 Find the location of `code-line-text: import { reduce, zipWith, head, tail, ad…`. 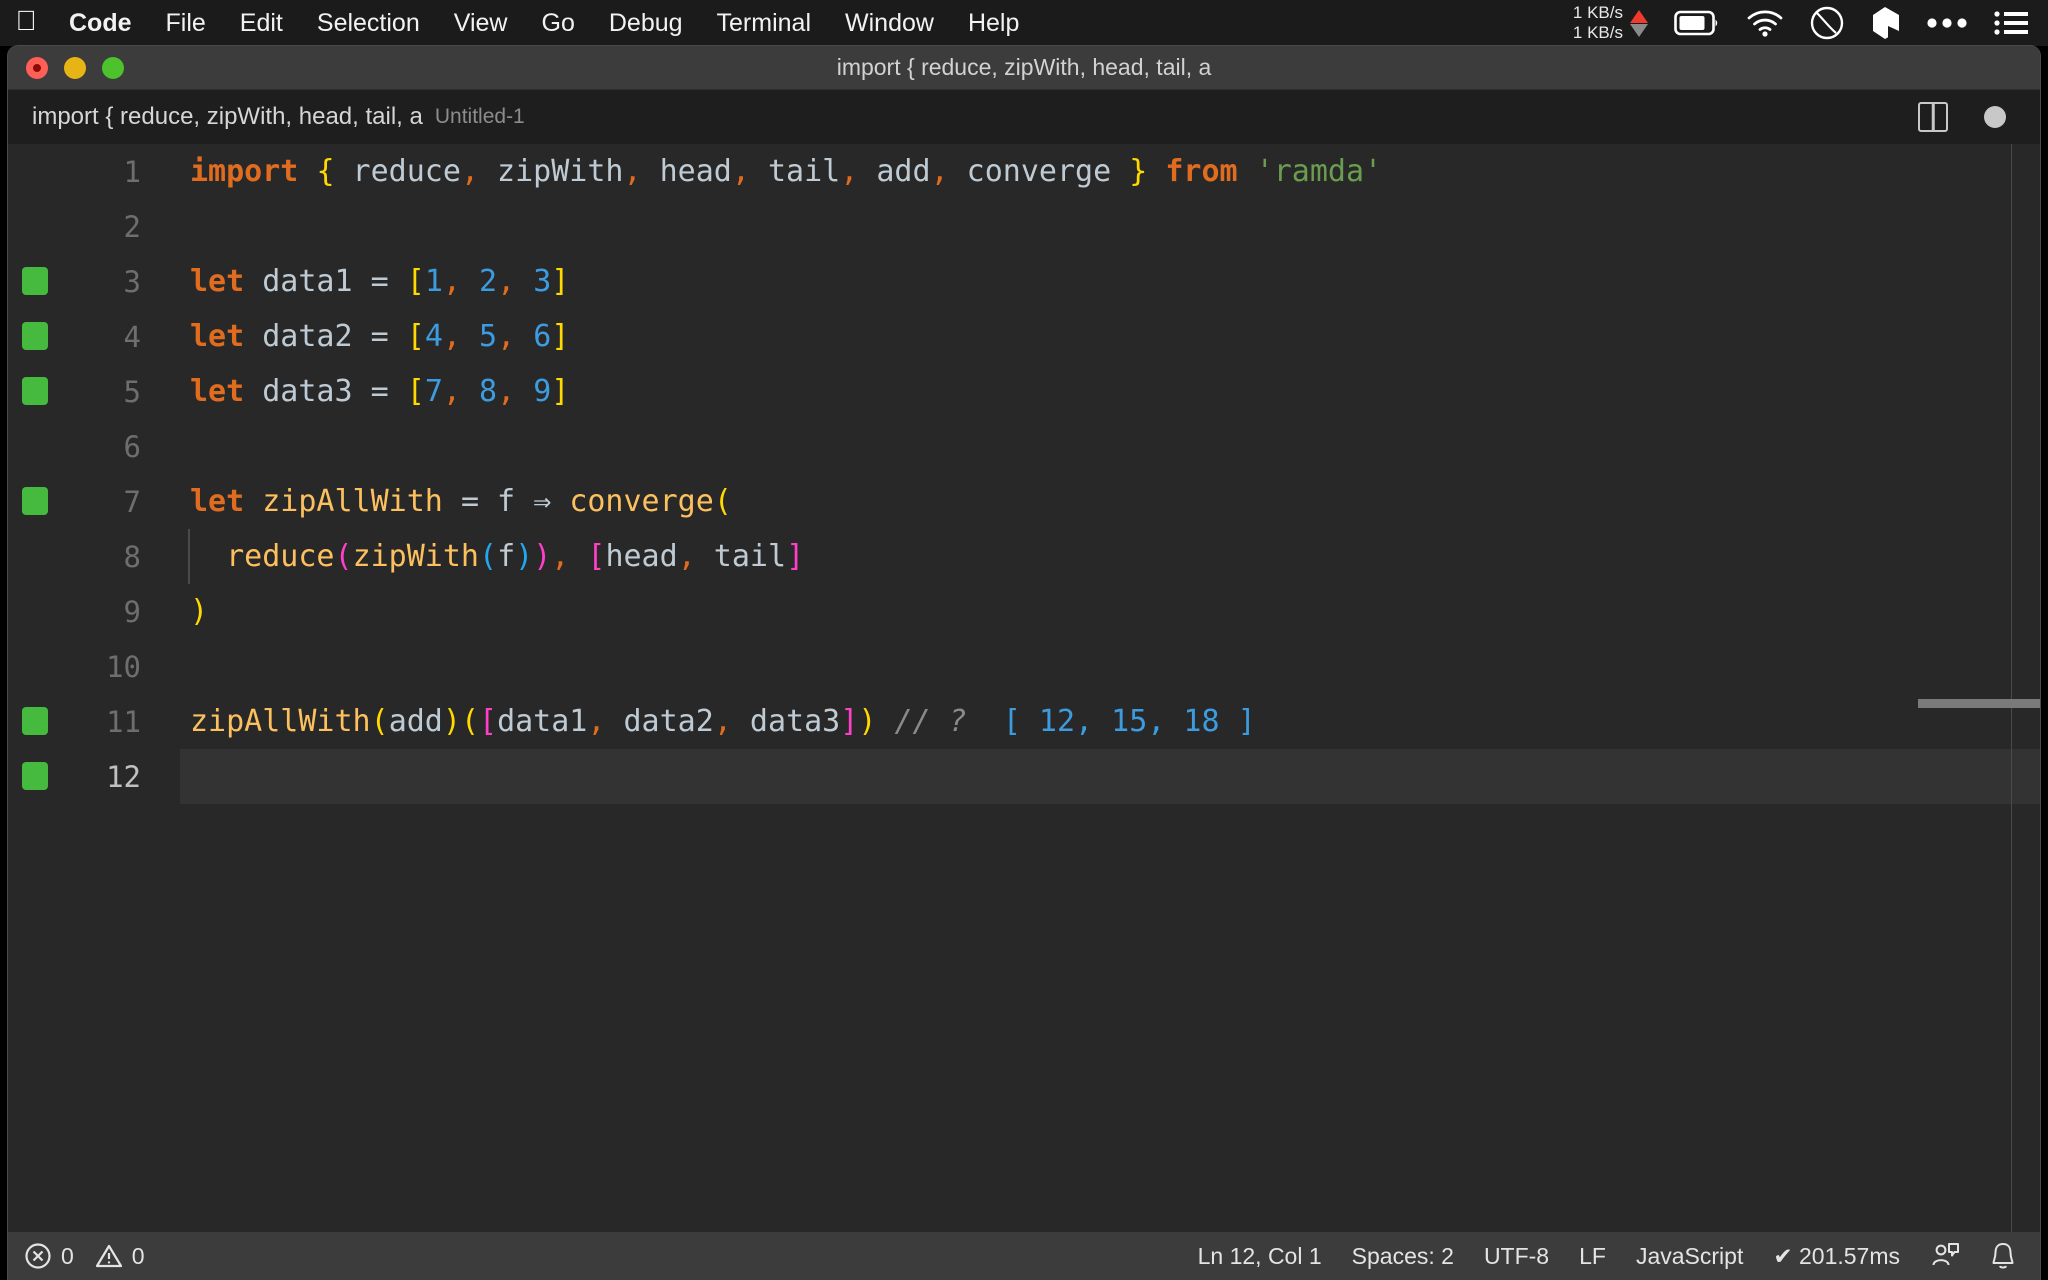

code-line-text: import { reduce, zipWith, head, tail, ad… is located at coordinates (761, 171).